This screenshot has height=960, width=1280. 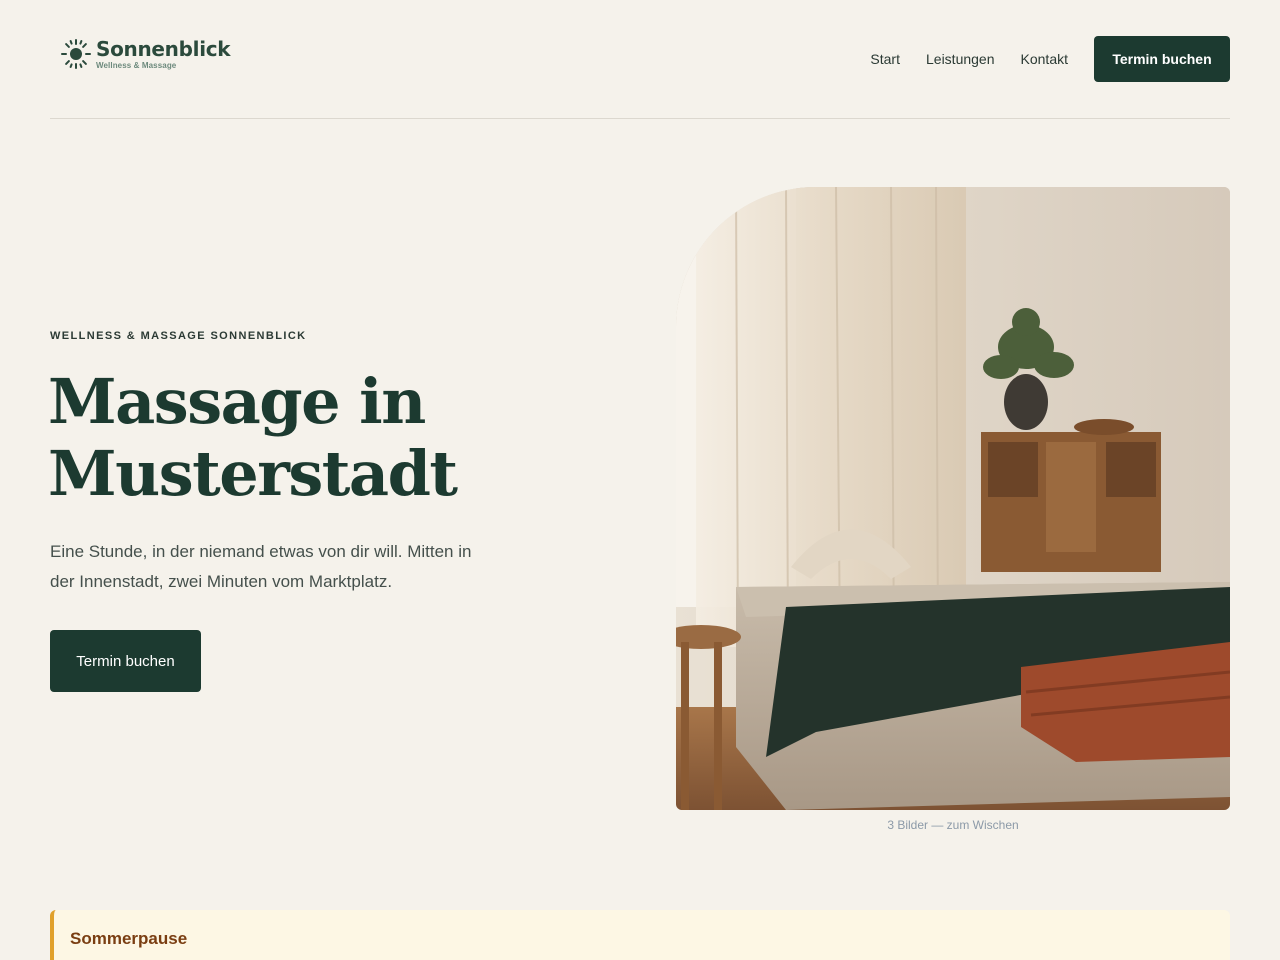 I want to click on hero-title: Massage in Musterstadt, so click(x=308, y=438).